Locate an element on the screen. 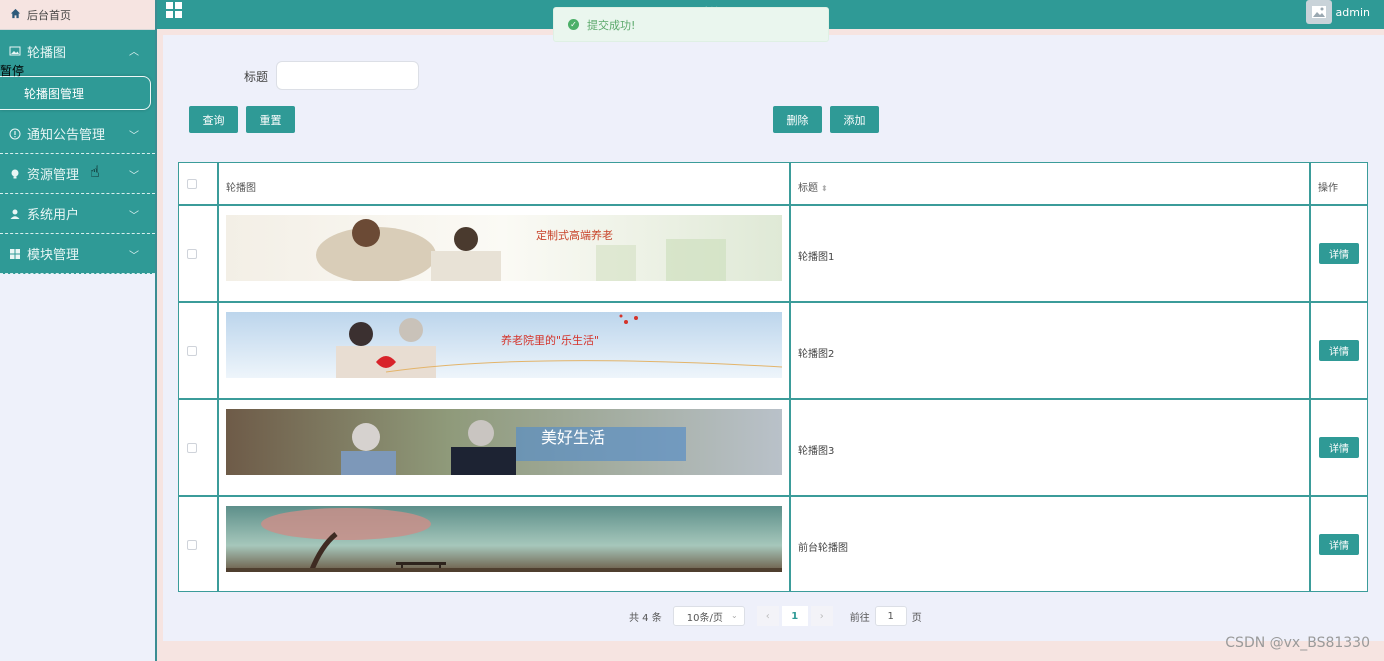  row-title: 轮播图1 is located at coordinates (816, 257).